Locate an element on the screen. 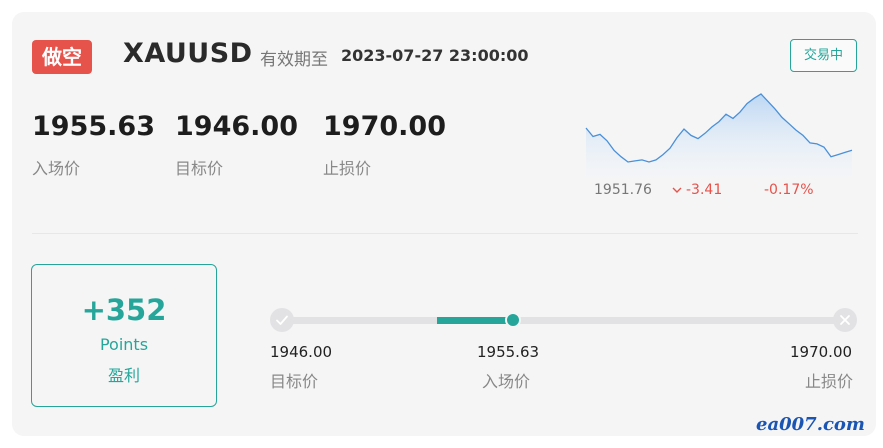 The height and width of the screenshot is (448, 883). price-change: -3.41 is located at coordinates (697, 190).